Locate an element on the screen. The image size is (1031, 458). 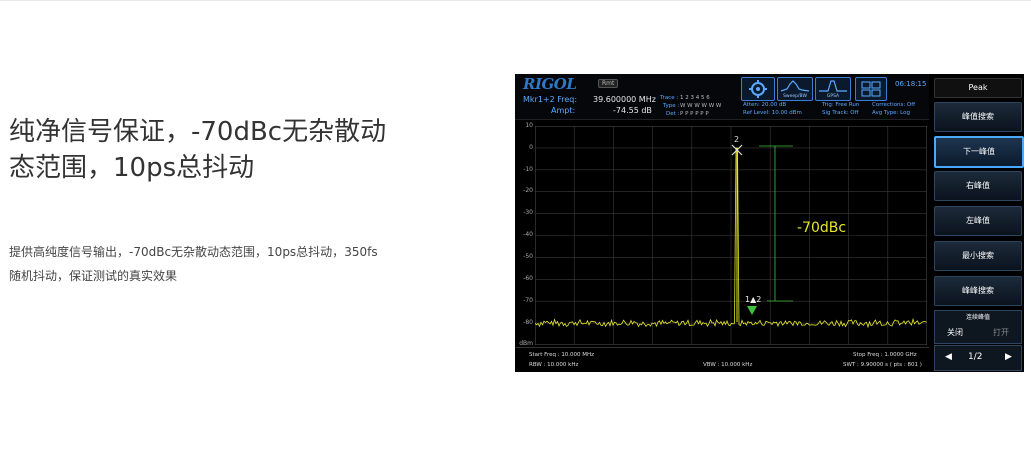
y-tick-label: -30 is located at coordinates (528, 212).